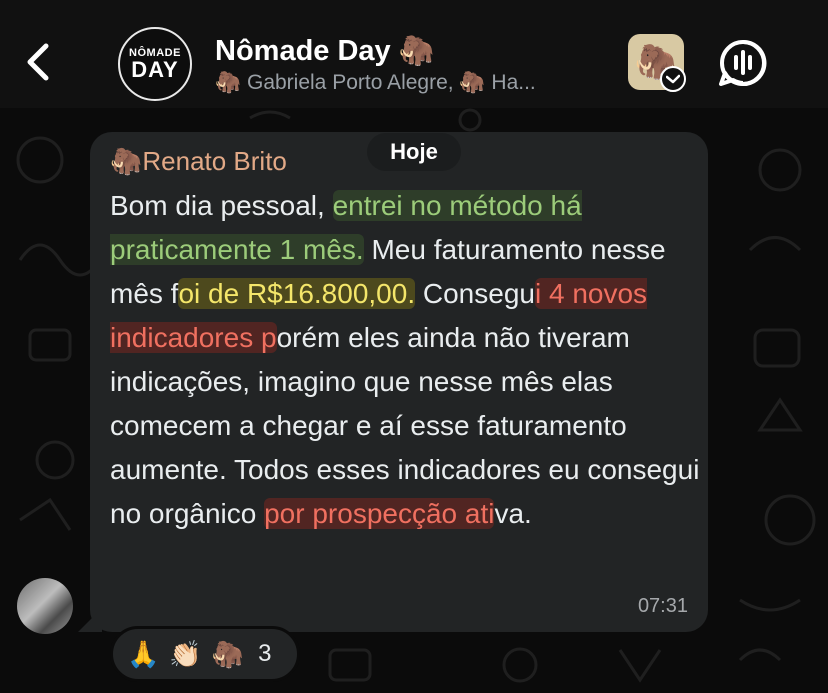  I want to click on reaction-praying-hands: 🙏, so click(143, 654).